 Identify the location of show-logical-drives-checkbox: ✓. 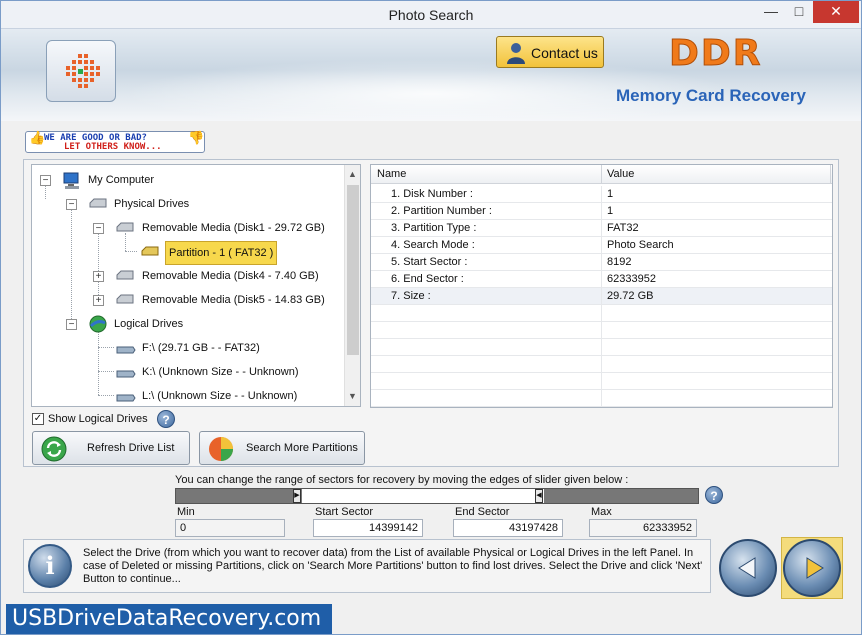
(38, 419).